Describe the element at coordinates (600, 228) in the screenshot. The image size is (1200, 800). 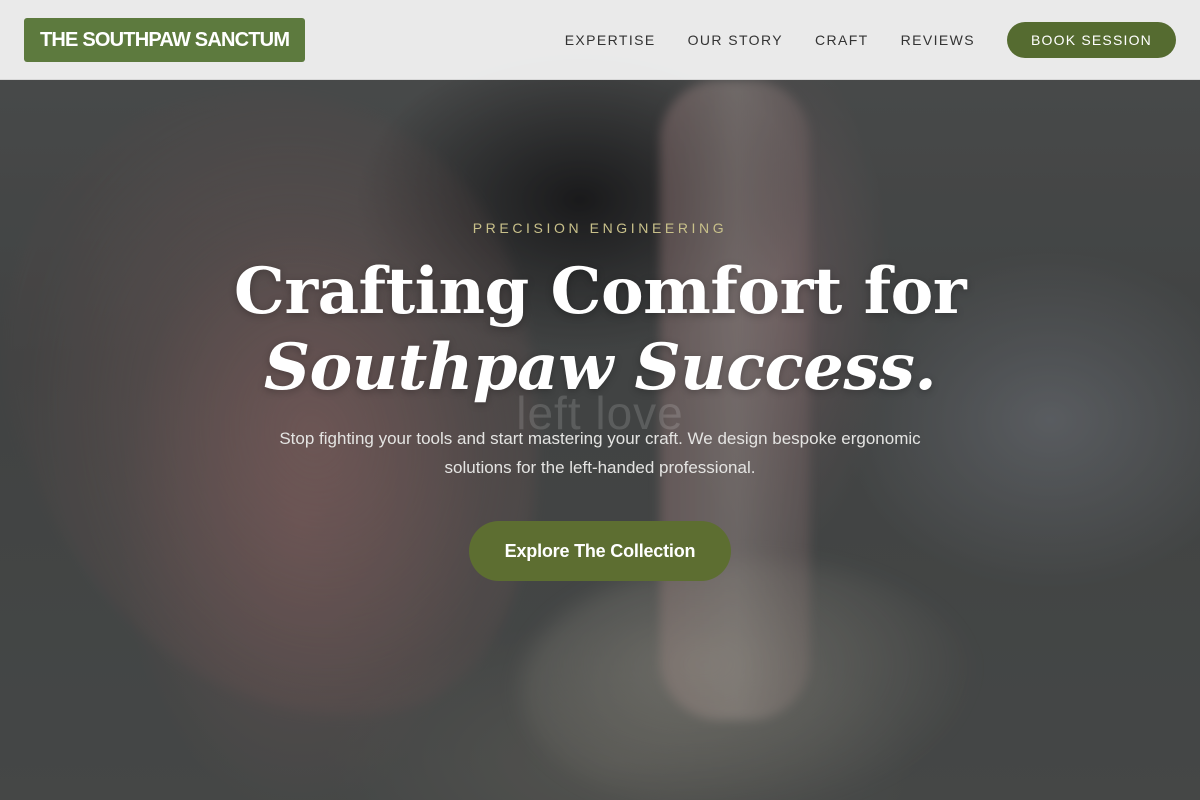
I see `hero-eyebrow: PRECISION ENGINEERING` at that location.